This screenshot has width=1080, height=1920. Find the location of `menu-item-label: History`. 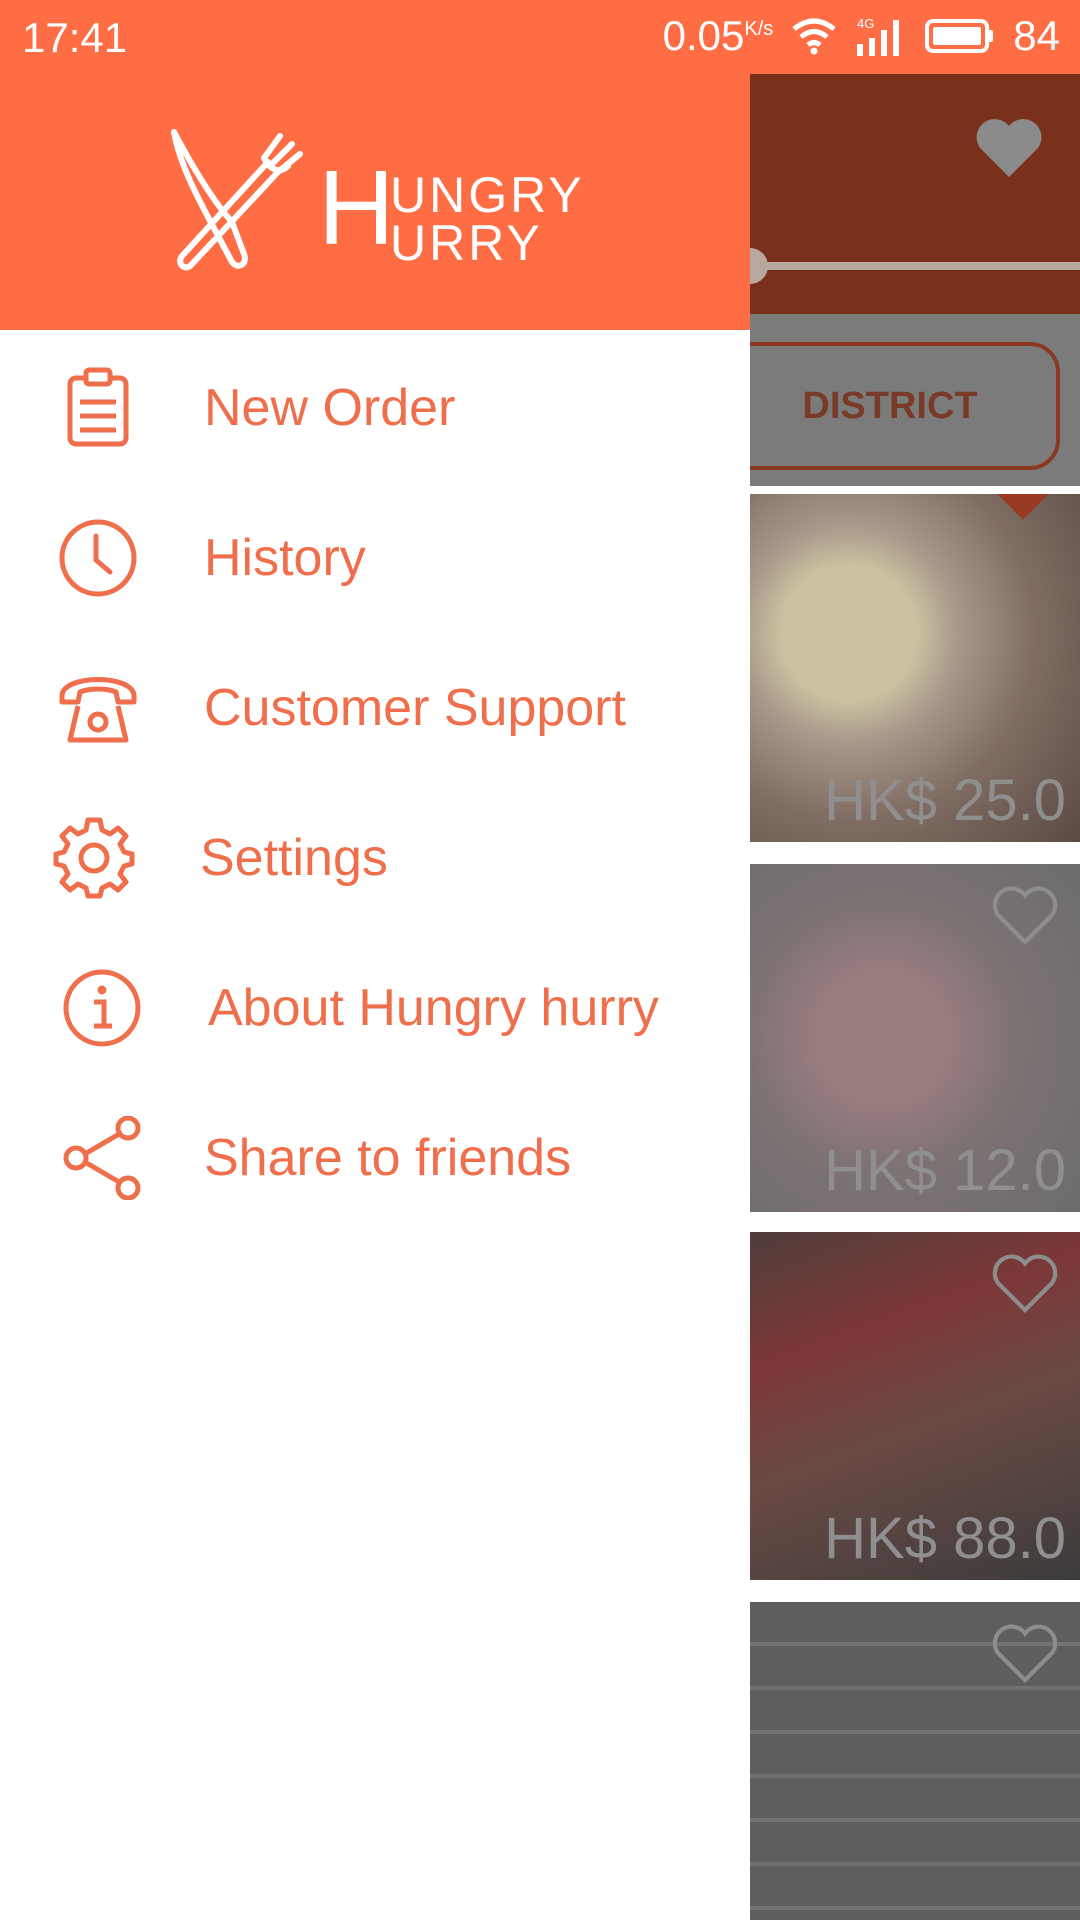

menu-item-label: History is located at coordinates (285, 558).